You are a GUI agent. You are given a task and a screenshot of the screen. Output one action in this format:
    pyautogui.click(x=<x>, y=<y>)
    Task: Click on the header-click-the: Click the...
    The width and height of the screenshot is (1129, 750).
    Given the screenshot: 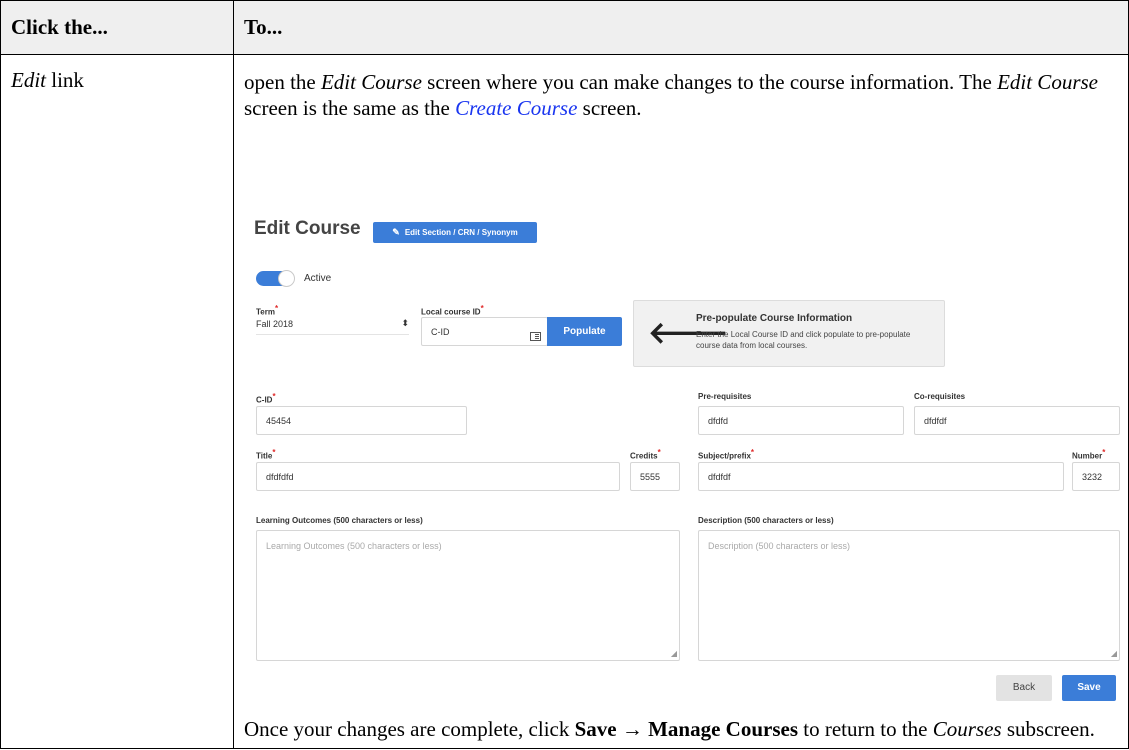 What is the action you would take?
    pyautogui.click(x=117, y=27)
    